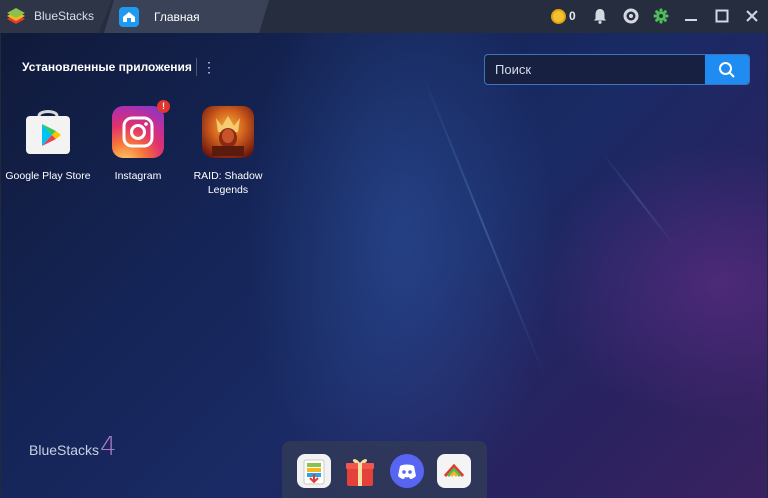 The width and height of the screenshot is (768, 498). Describe the element at coordinates (138, 176) in the screenshot. I see `app-label: Instagram` at that location.